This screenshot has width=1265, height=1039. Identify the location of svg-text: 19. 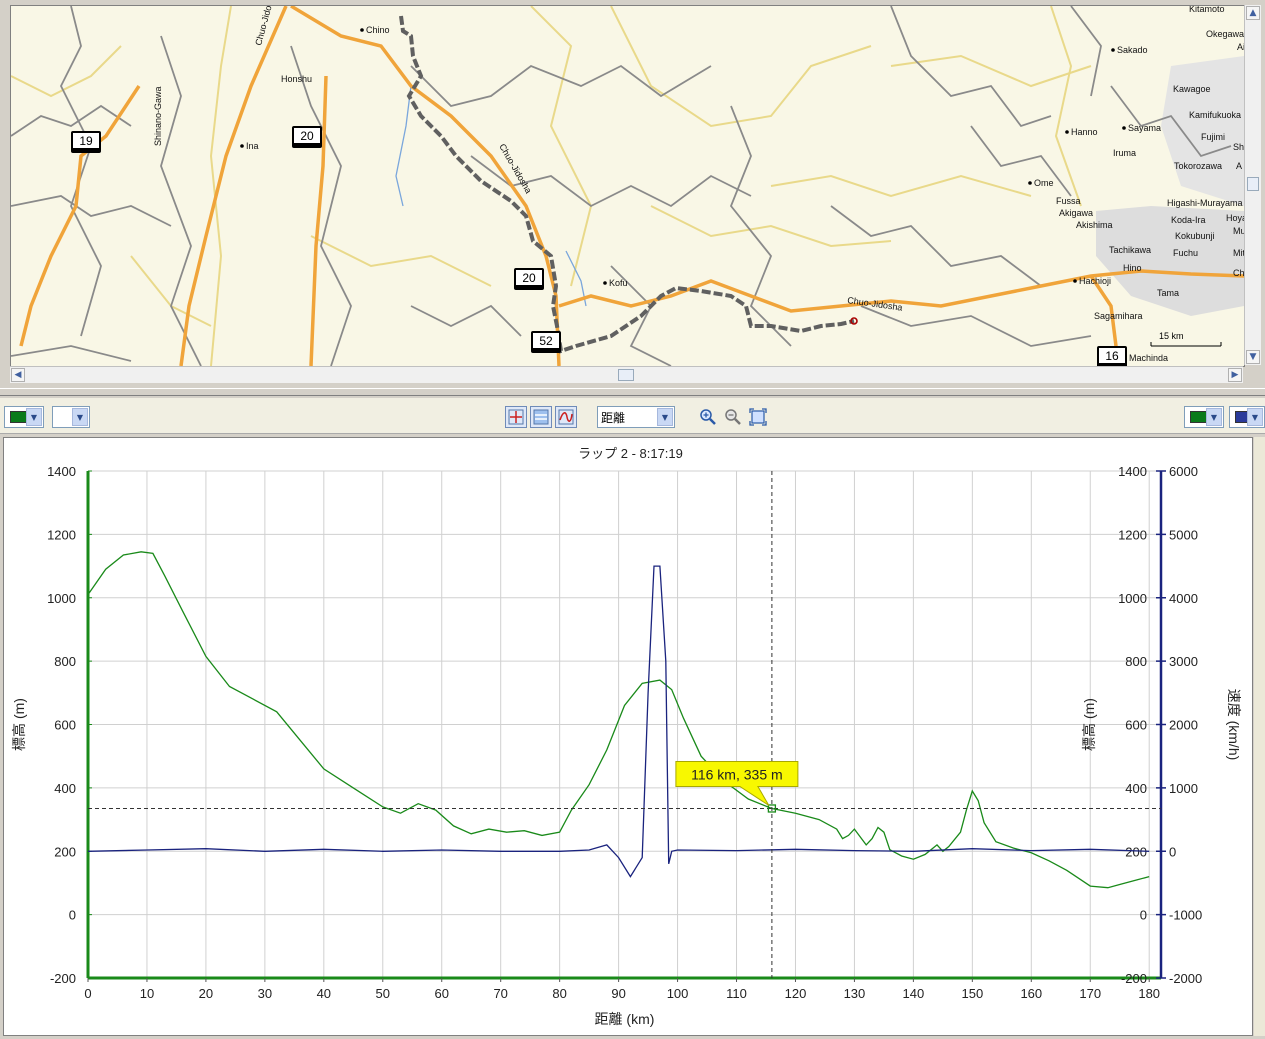
(86, 141).